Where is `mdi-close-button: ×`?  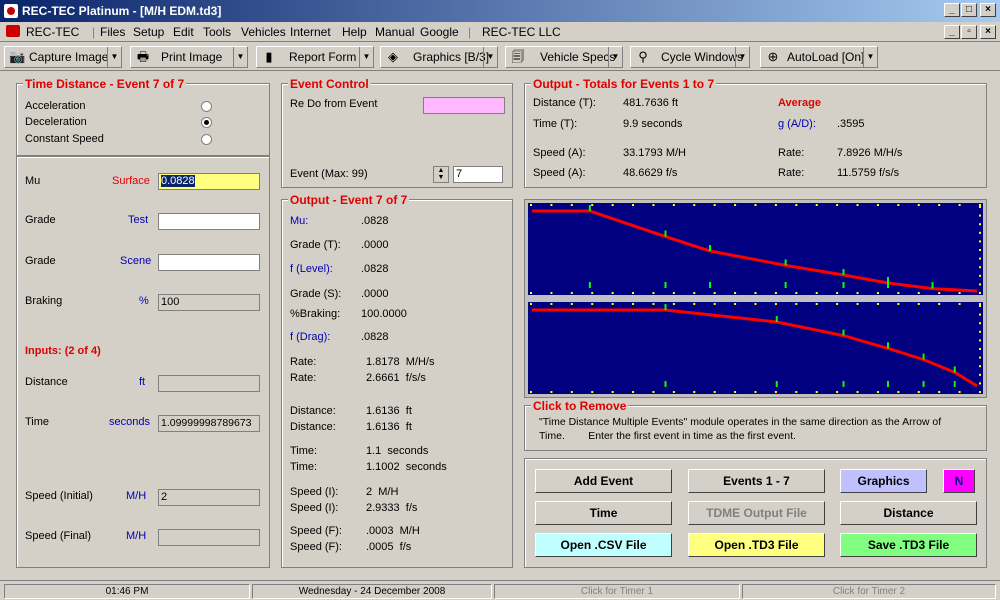
mdi-close-button: × is located at coordinates (988, 32).